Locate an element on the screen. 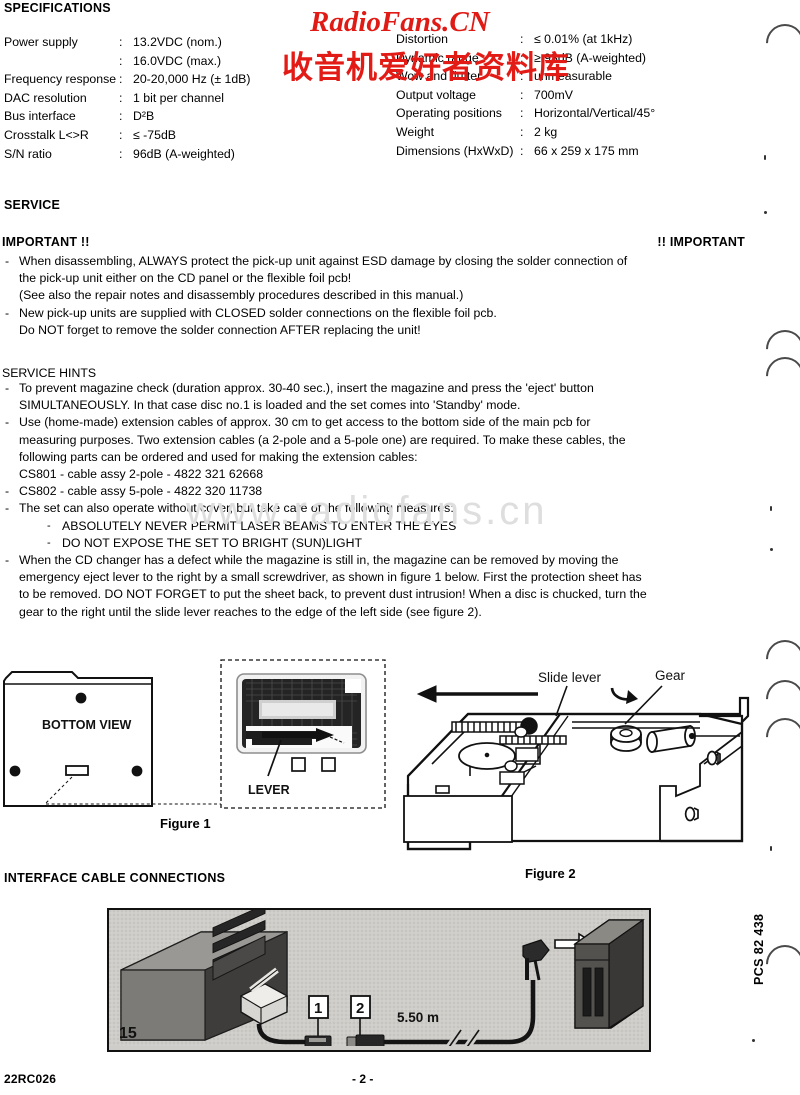 This screenshot has height=1095, width=800. figure2-mechanism-drawing is located at coordinates (576, 773).